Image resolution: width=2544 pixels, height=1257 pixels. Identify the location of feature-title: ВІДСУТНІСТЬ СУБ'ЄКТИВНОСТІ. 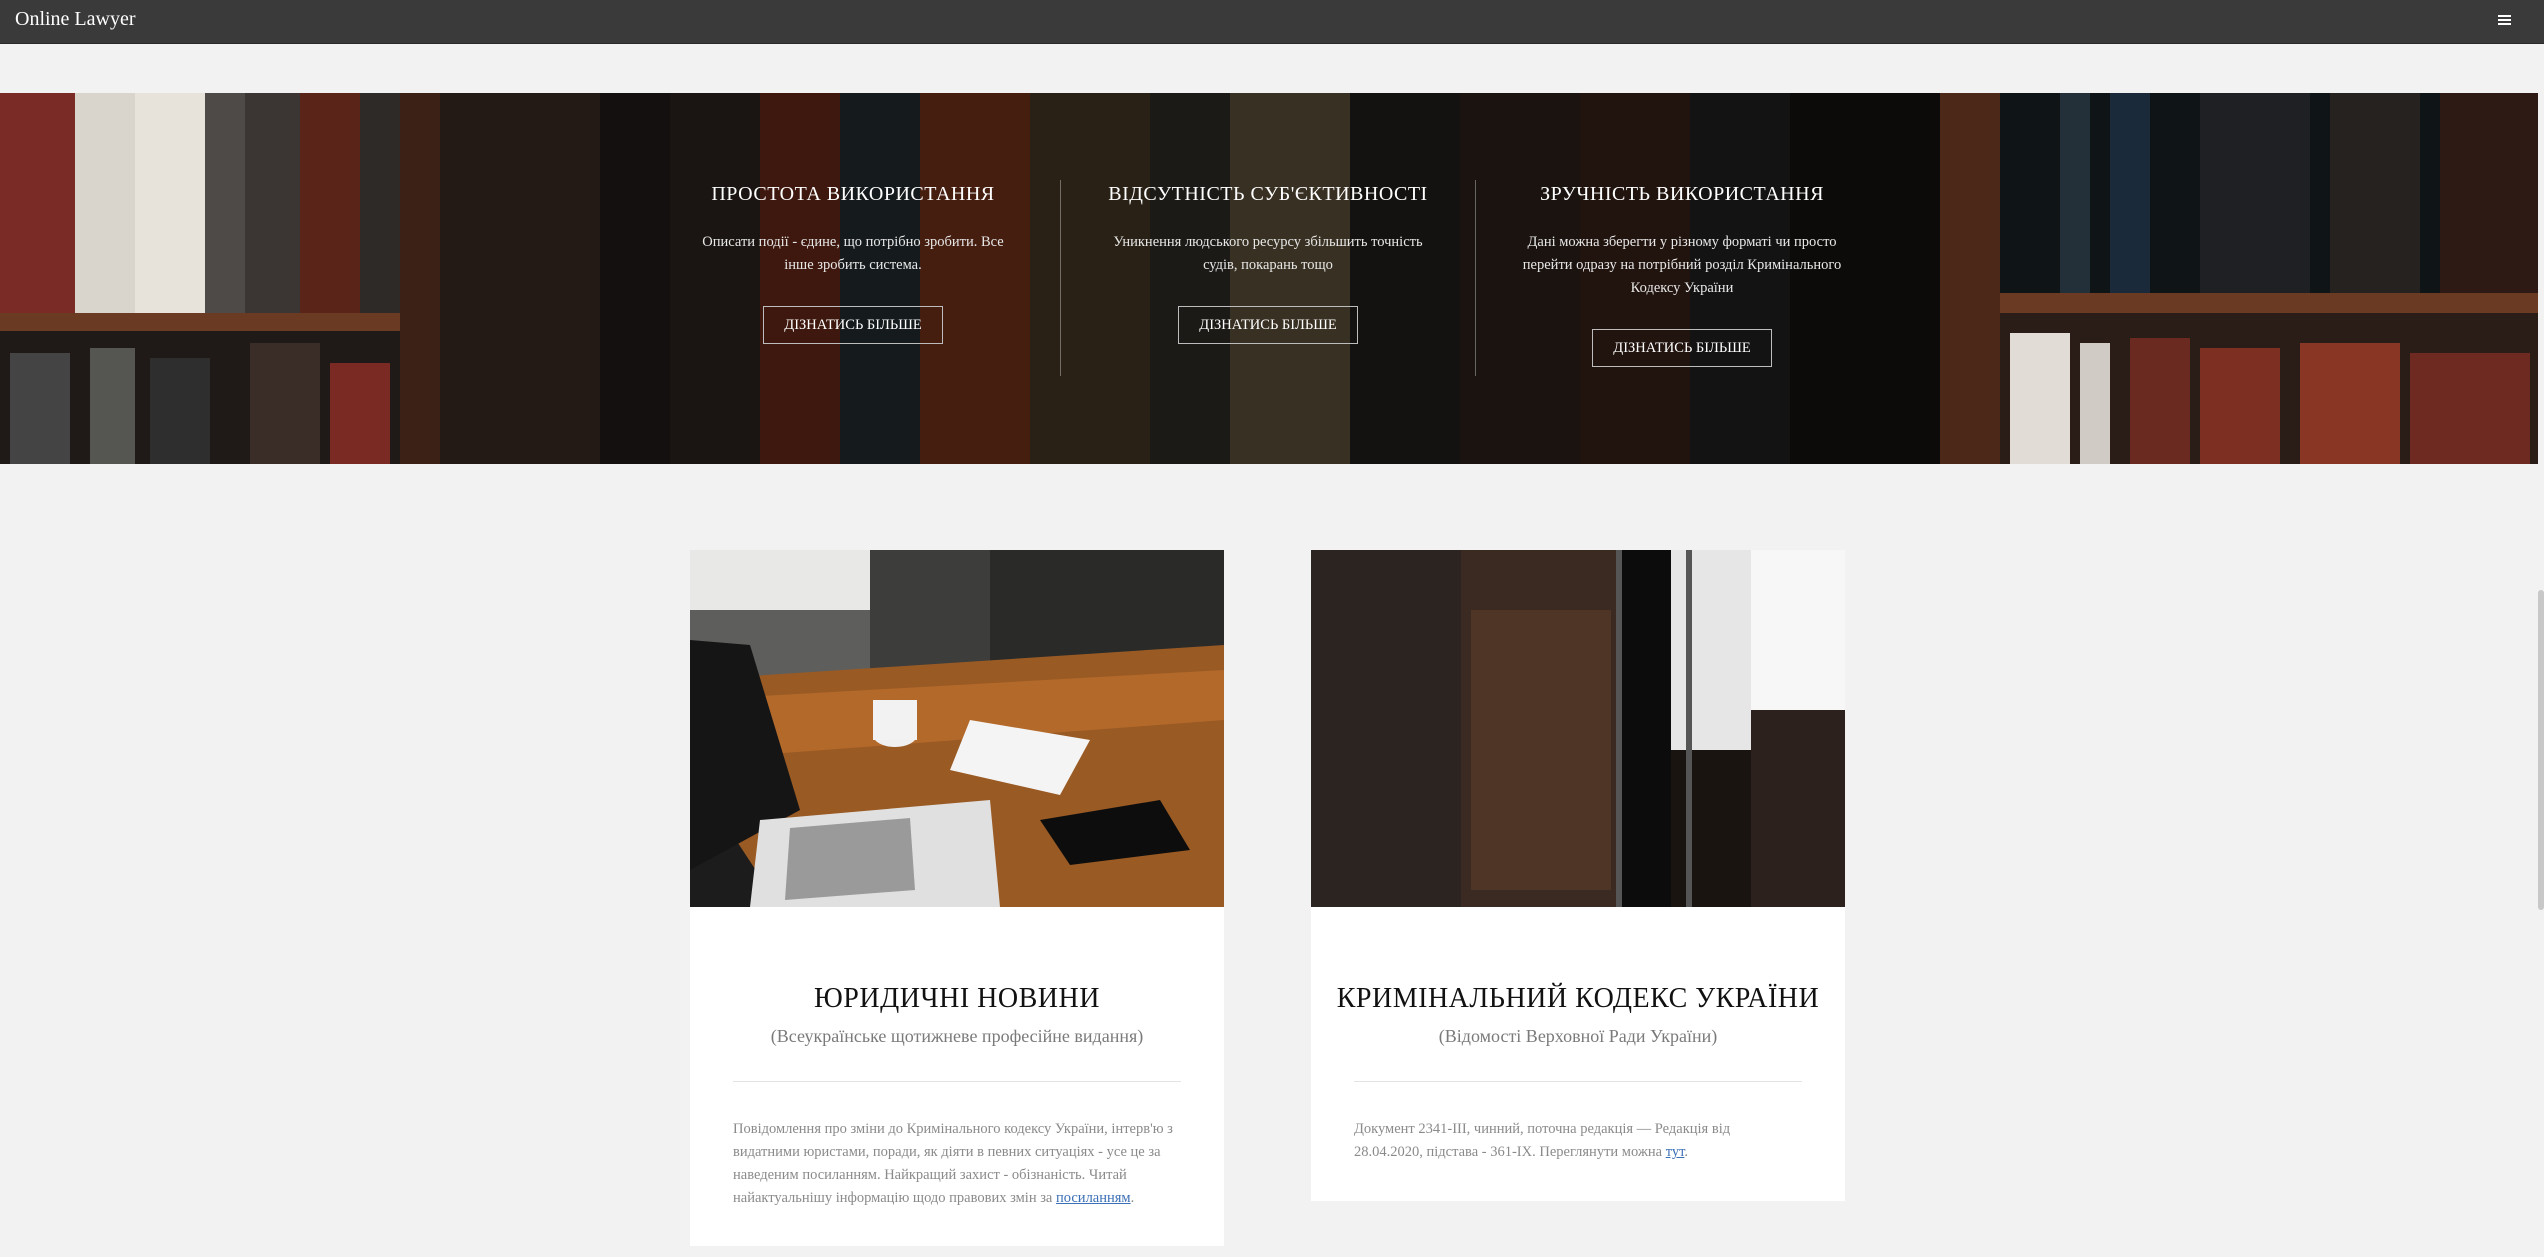
(1268, 194).